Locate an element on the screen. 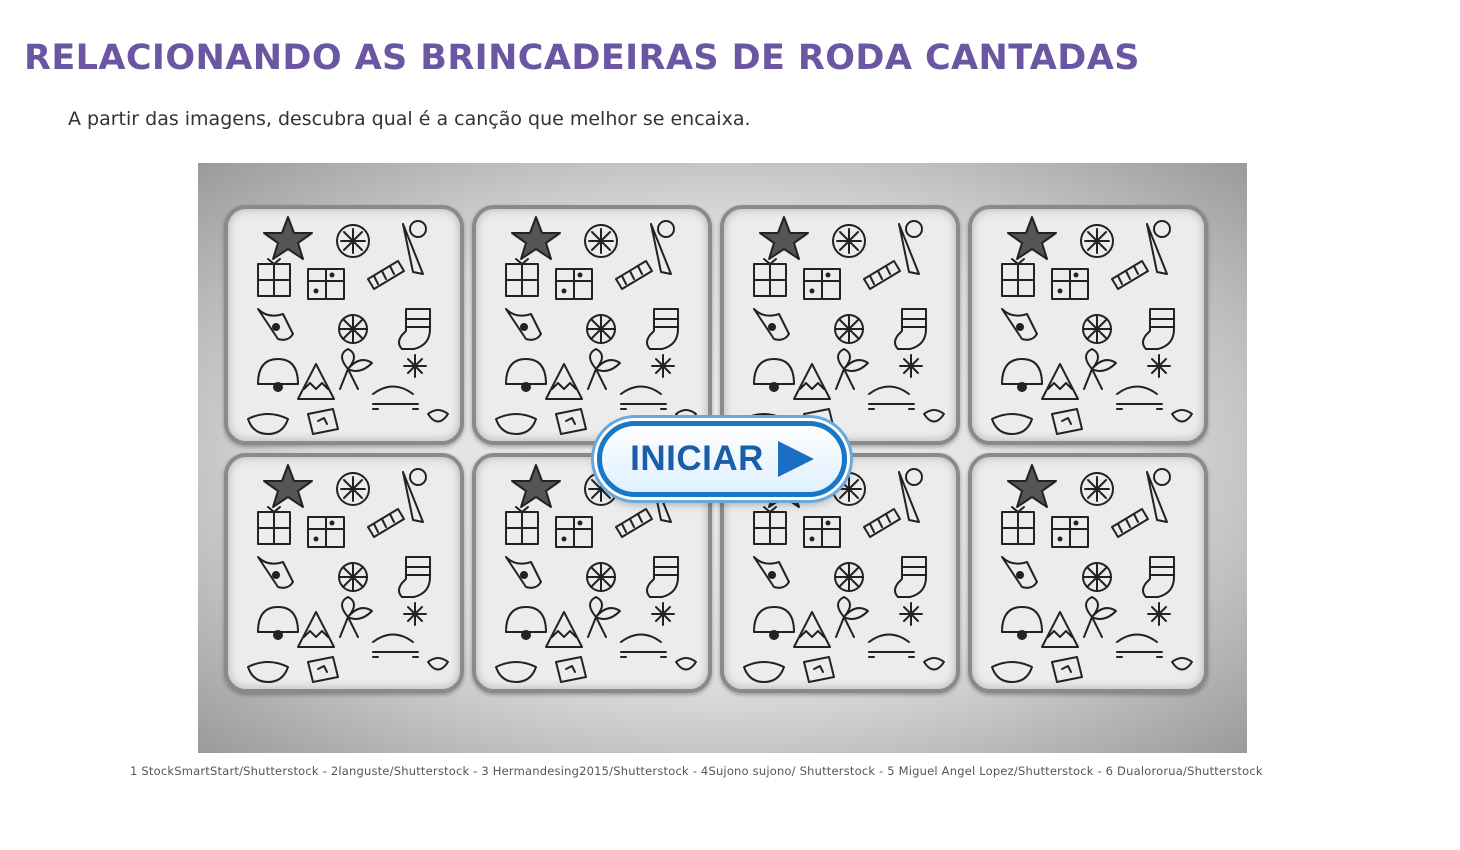 The width and height of the screenshot is (1460, 850). play-icon is located at coordinates (795, 459).